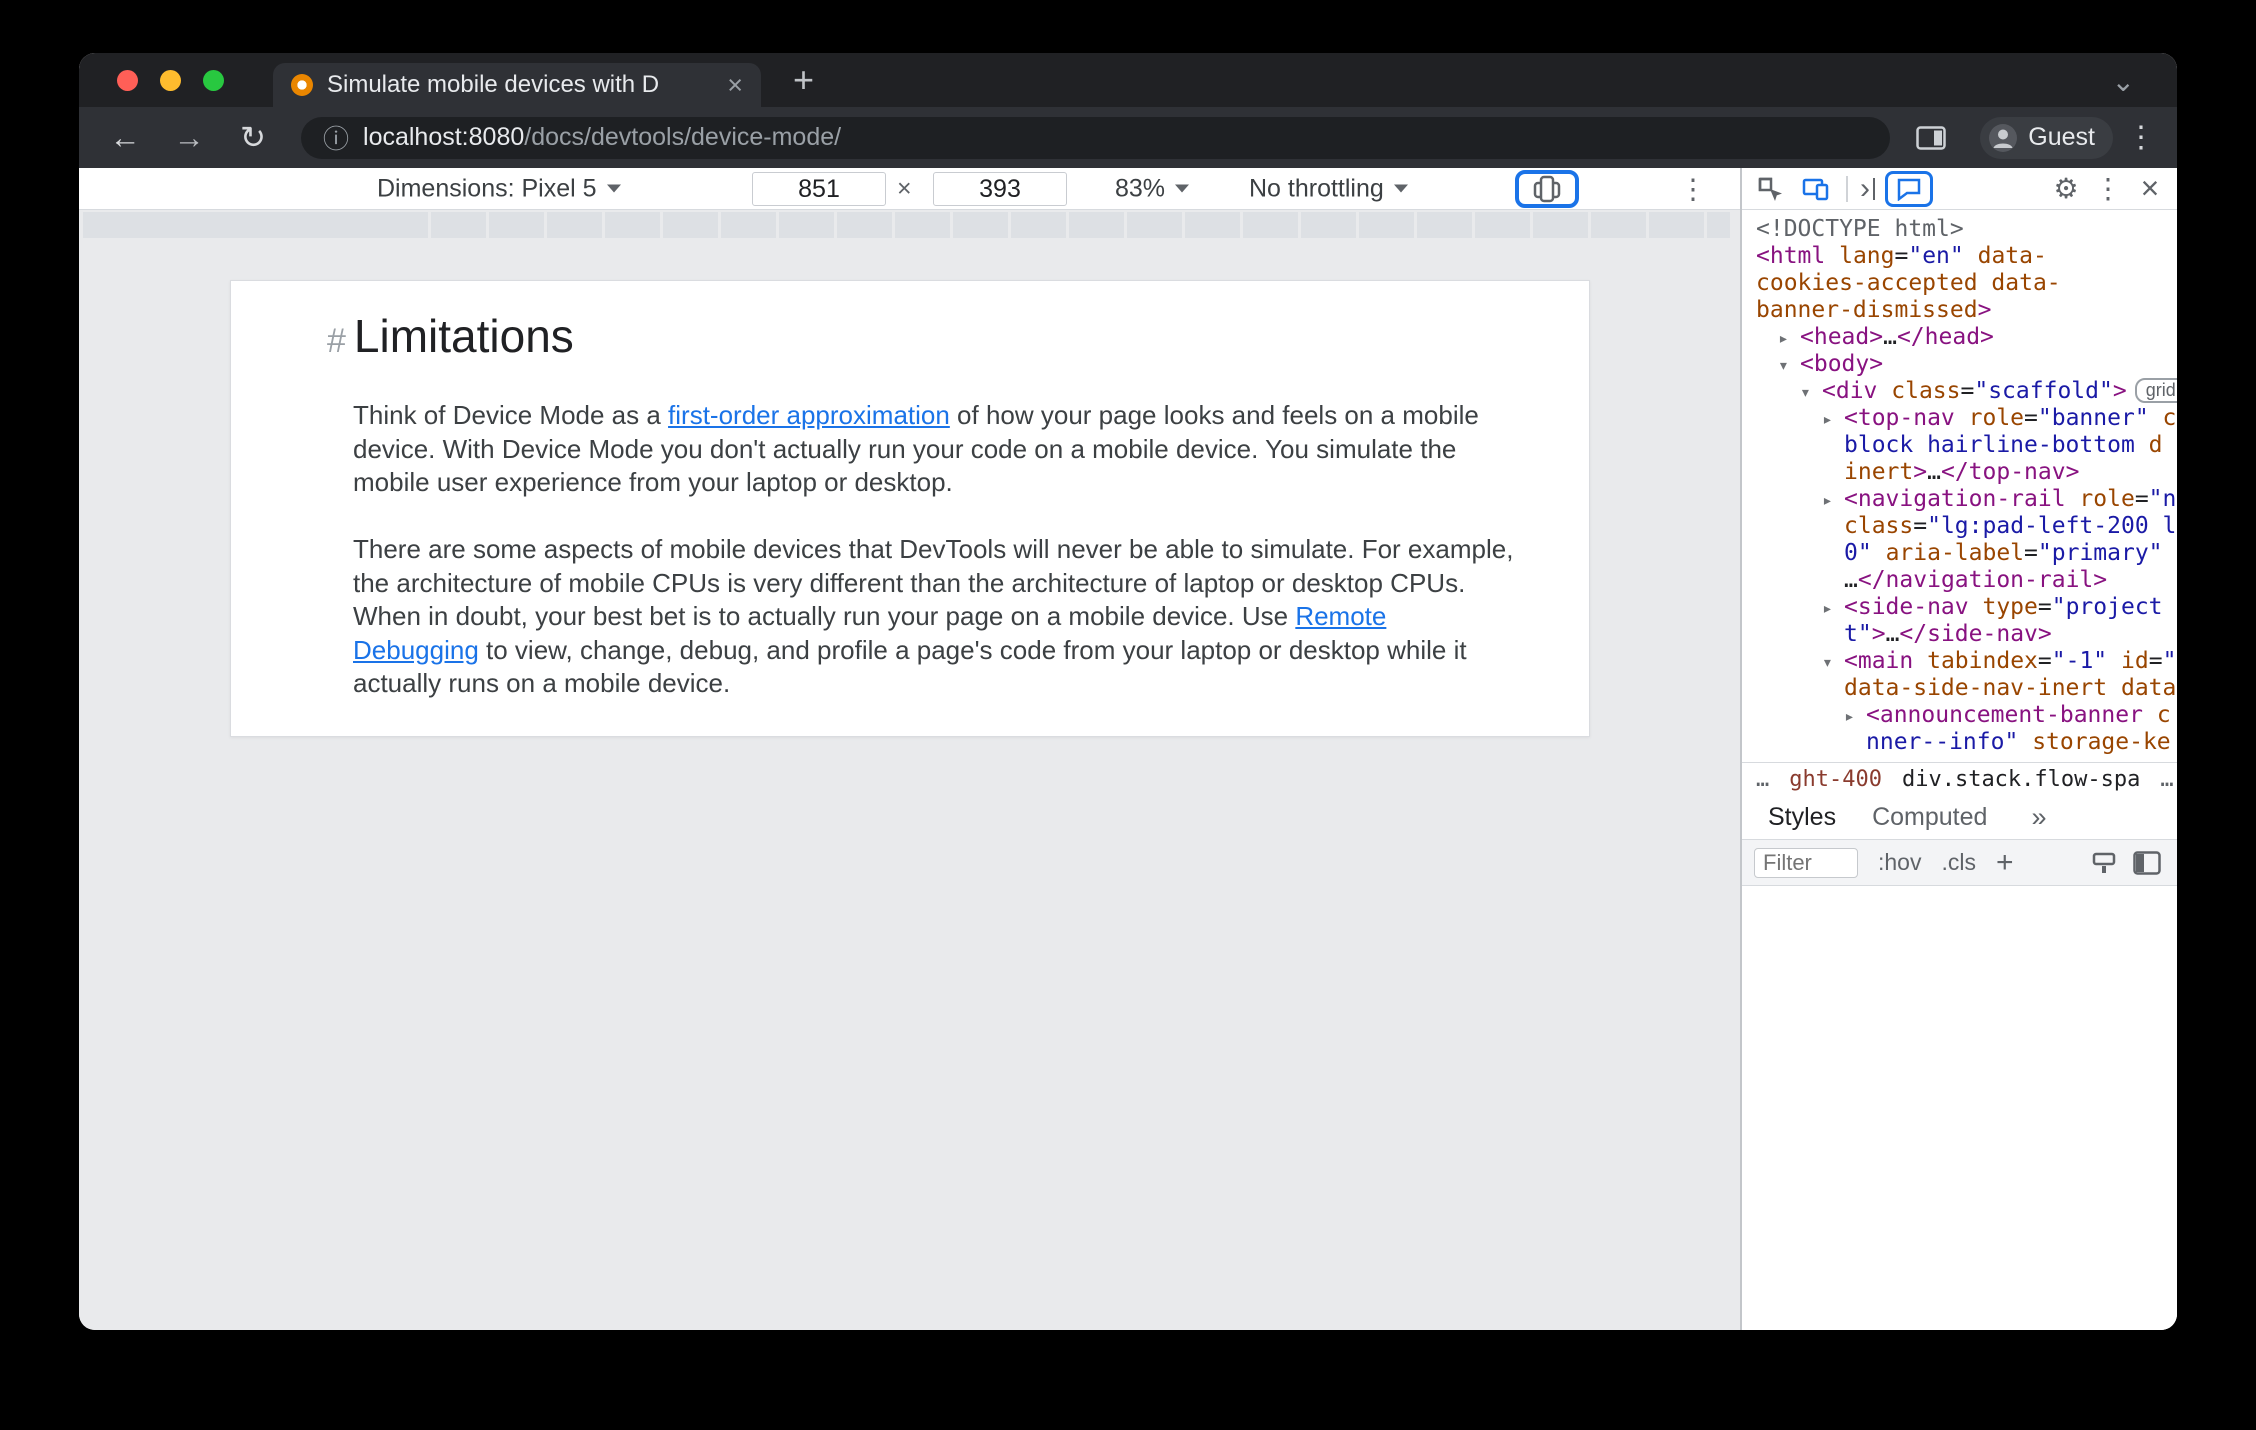 This screenshot has width=2256, height=1430. I want to click on dom-tree-node: ▾ <main tabindex="-1" id=", so click(1959, 661).